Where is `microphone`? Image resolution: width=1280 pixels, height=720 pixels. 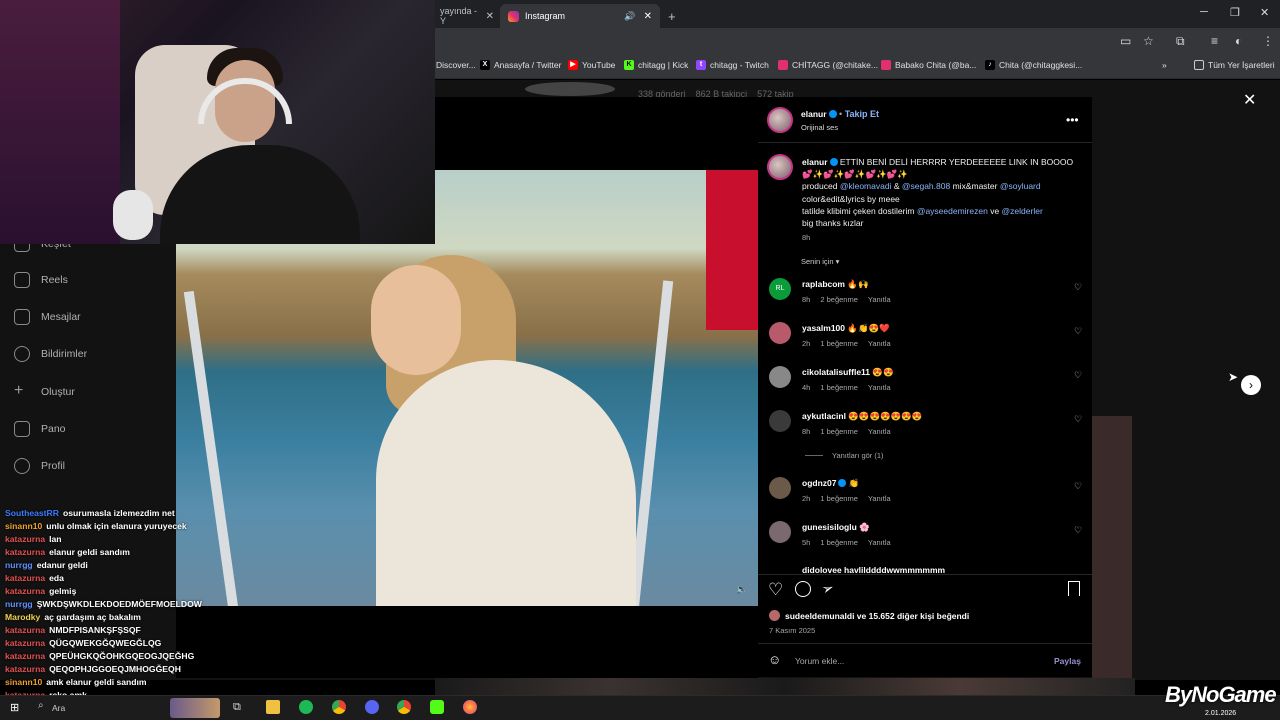
microphone is located at coordinates (133, 215).